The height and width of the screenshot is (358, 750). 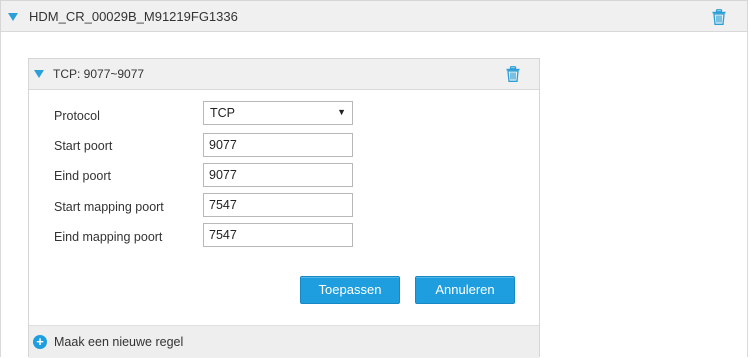 What do you see at coordinates (278, 113) in the screenshot?
I see `protocol-select: TCP ▼` at bounding box center [278, 113].